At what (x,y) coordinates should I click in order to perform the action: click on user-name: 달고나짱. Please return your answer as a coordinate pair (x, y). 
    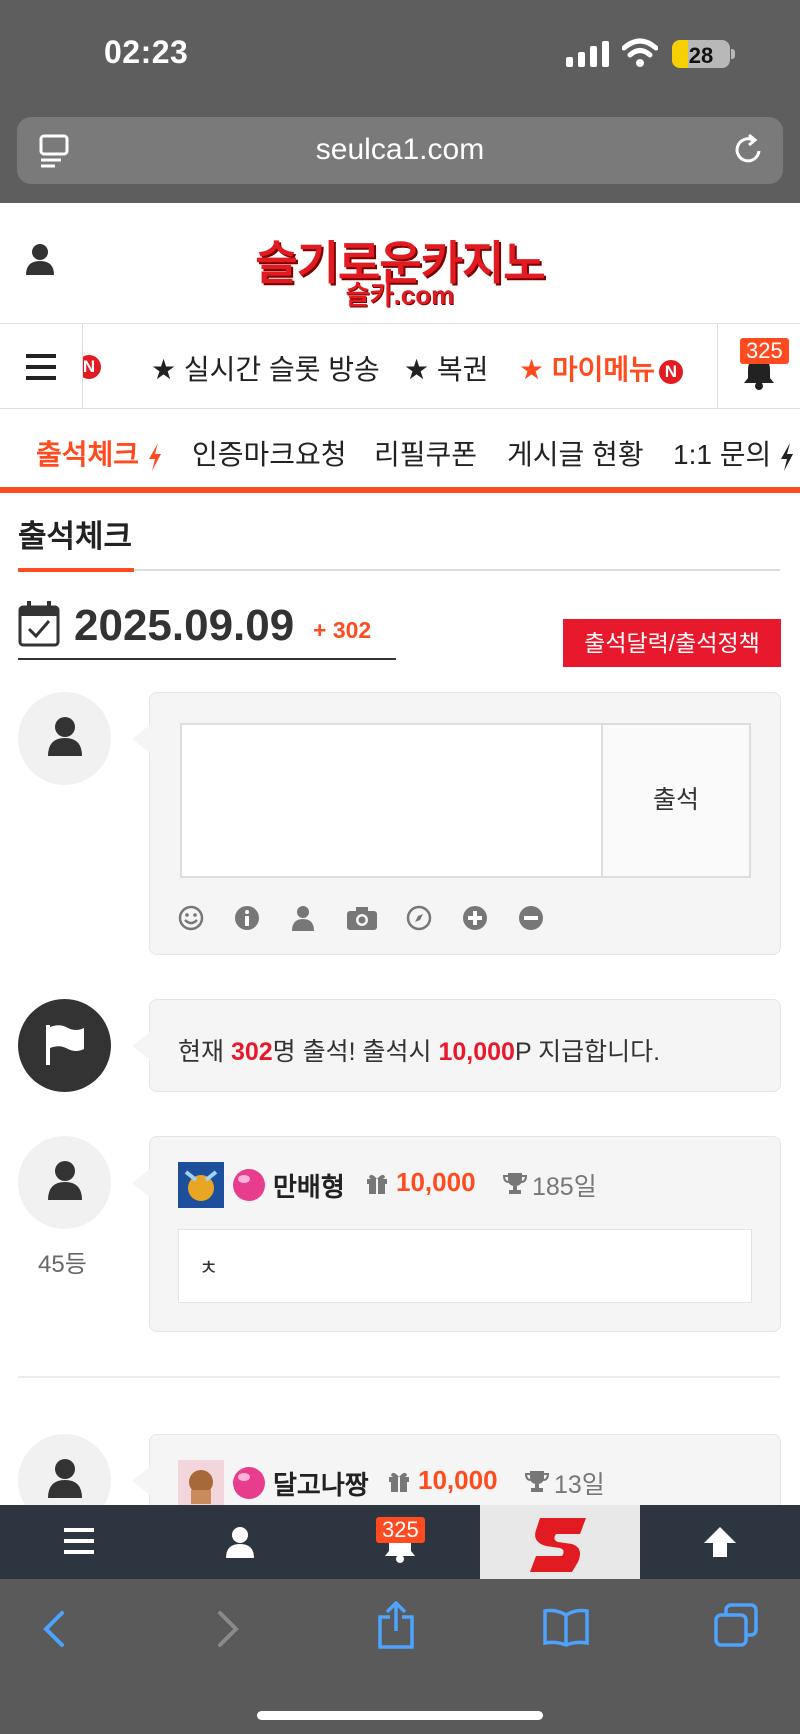
    Looking at the image, I should click on (321, 1483).